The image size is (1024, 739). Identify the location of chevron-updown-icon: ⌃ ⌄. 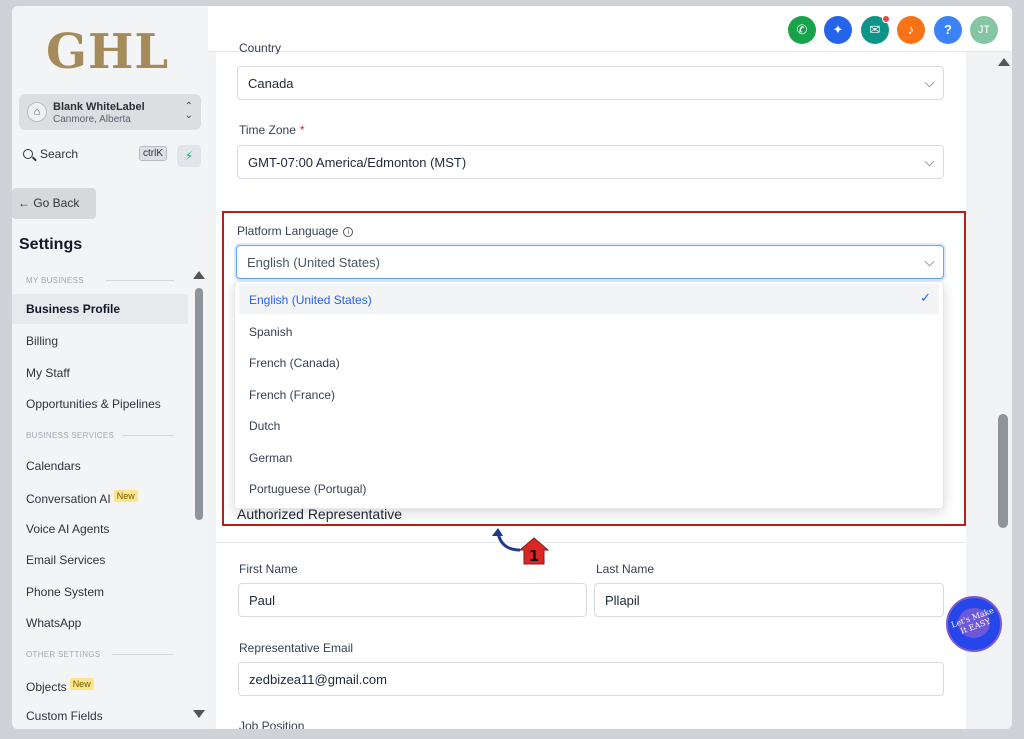
(188, 111).